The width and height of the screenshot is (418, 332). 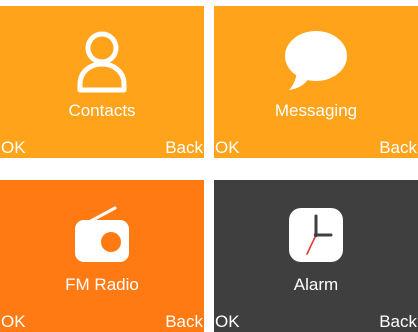 I want to click on app-name-label: FM Radio, so click(x=102, y=284).